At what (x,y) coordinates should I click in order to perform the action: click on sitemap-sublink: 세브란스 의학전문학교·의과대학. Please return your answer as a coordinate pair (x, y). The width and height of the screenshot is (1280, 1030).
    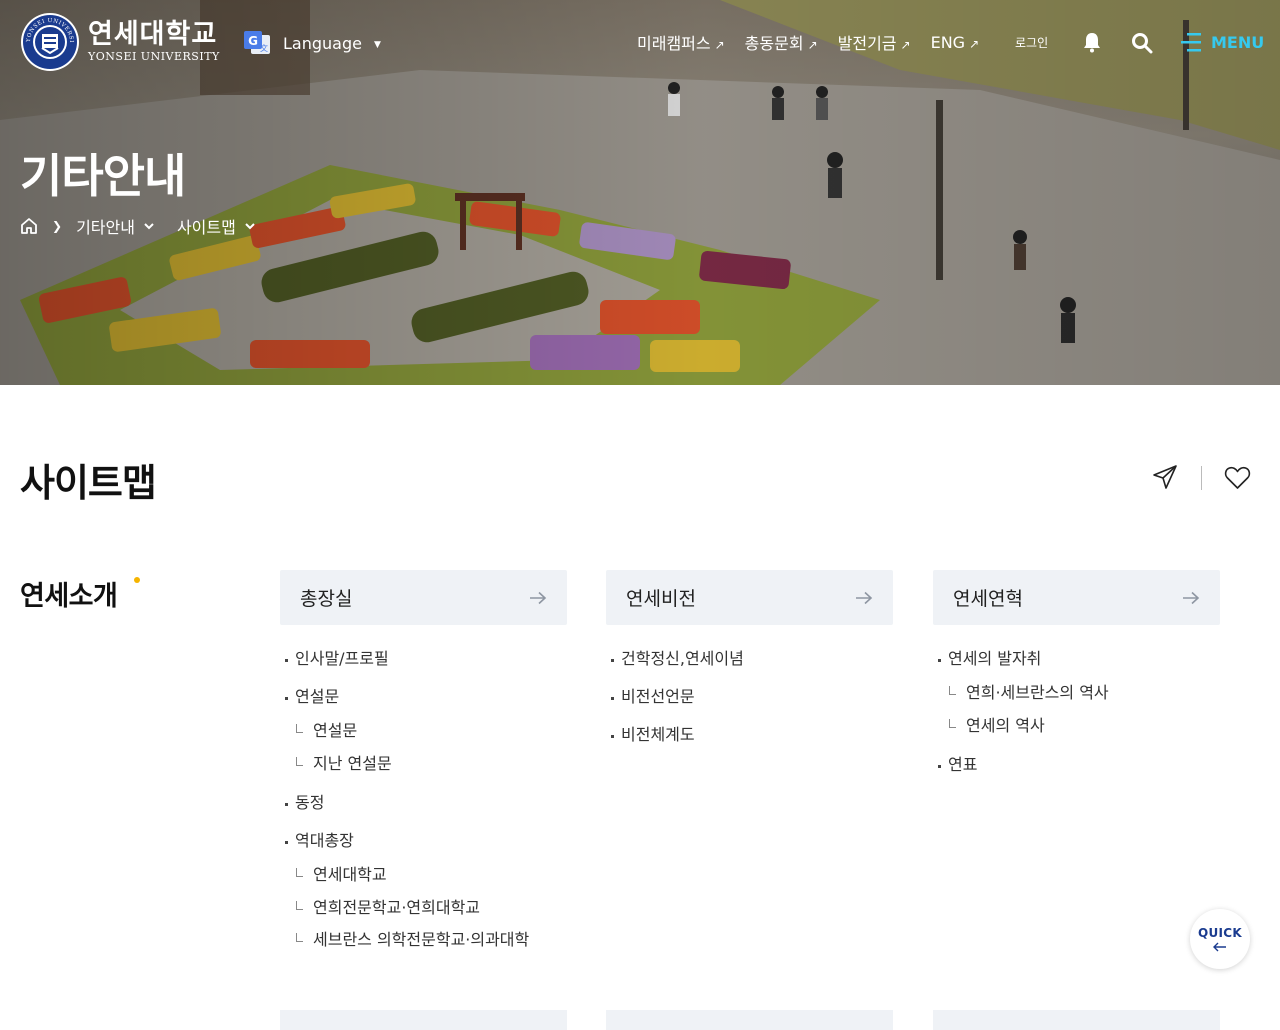
    Looking at the image, I should click on (423, 946).